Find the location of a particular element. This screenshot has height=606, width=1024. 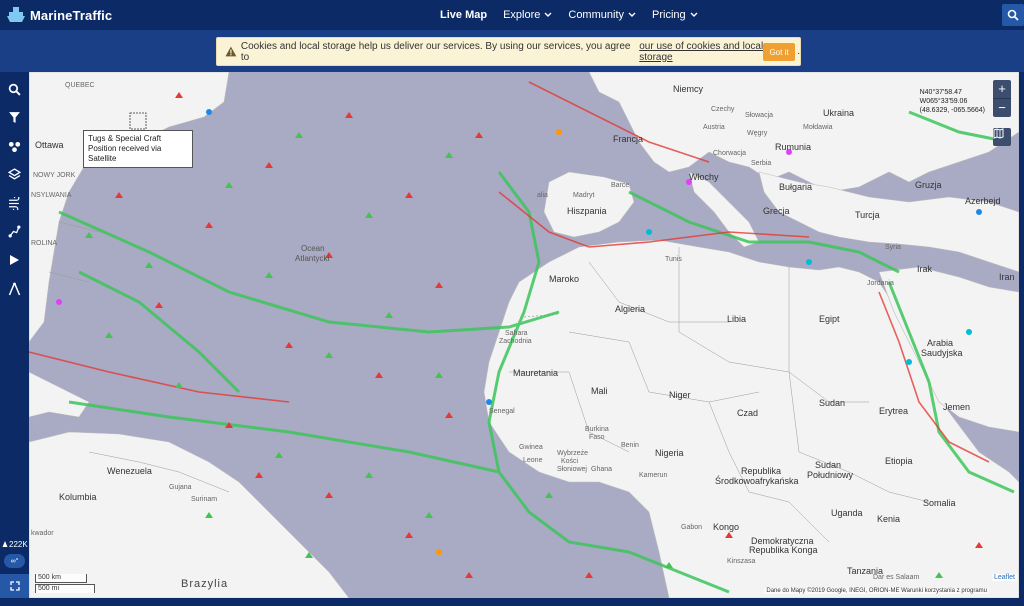

zoom-in-button: + is located at coordinates (1002, 89).